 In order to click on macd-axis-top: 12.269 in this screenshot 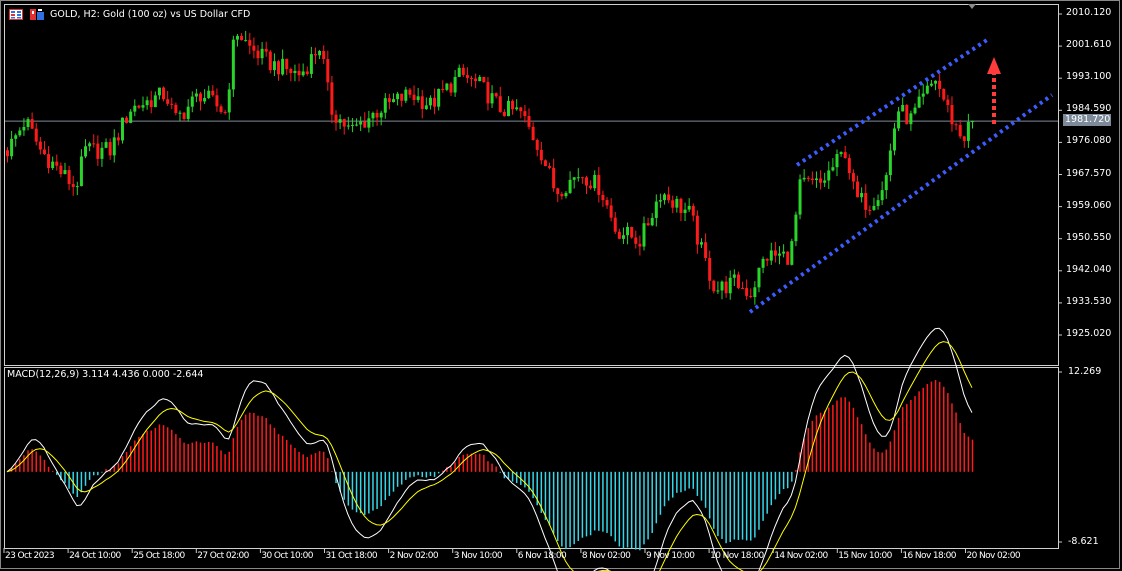, I will do `click(1085, 371)`.